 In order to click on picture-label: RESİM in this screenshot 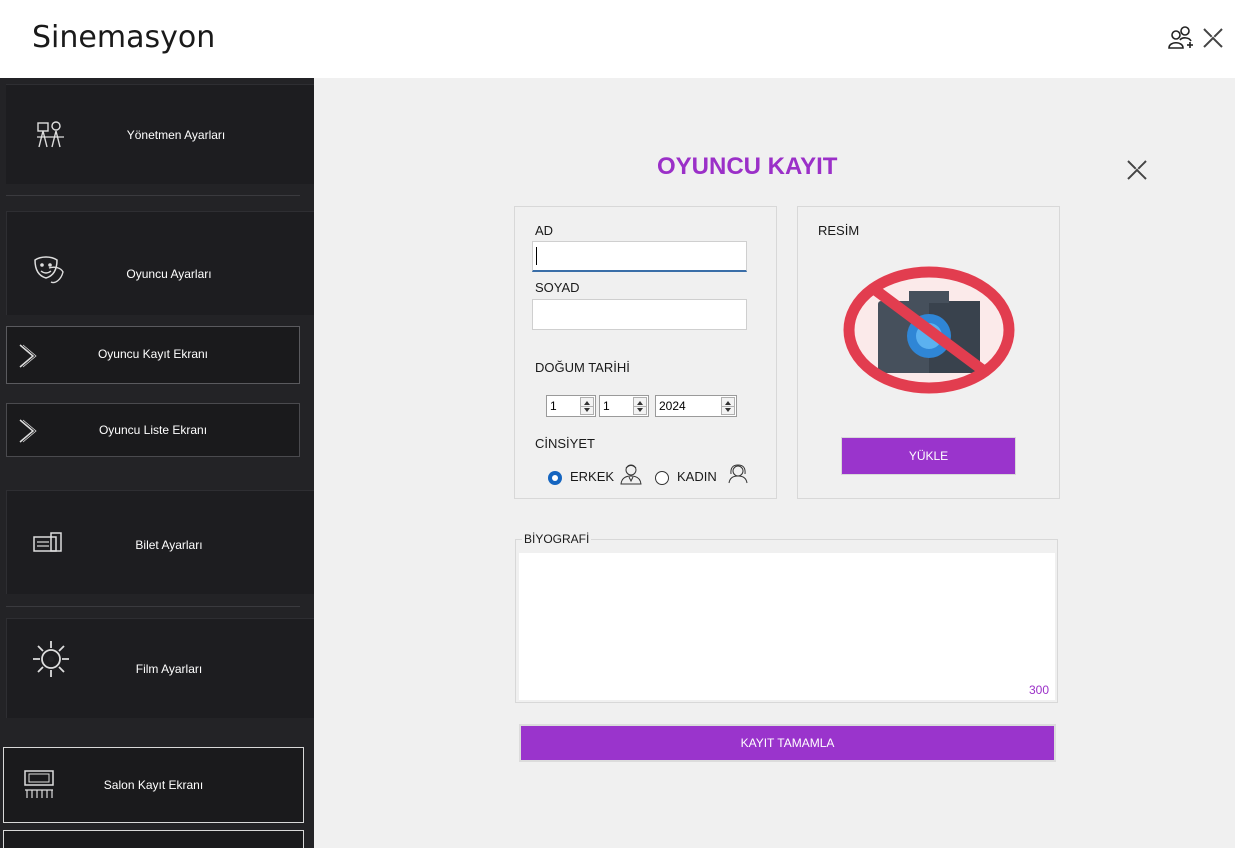, I will do `click(839, 230)`.